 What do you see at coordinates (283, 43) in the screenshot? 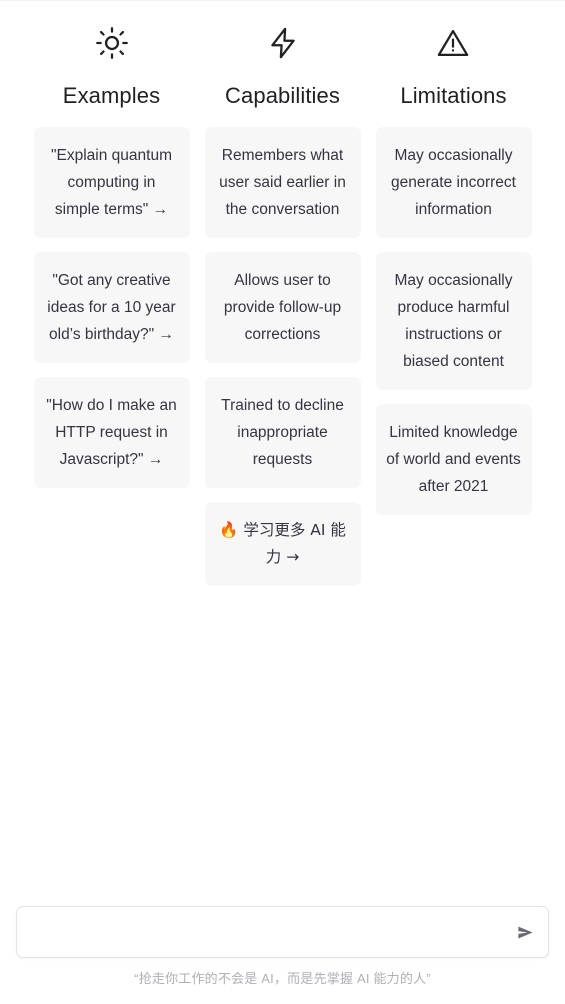
I see `lightning-bolt-icon` at bounding box center [283, 43].